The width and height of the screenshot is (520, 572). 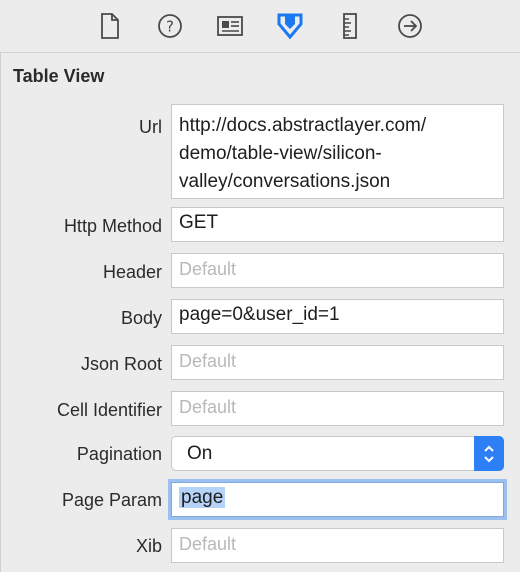 What do you see at coordinates (150, 127) in the screenshot?
I see `url-label: Url` at bounding box center [150, 127].